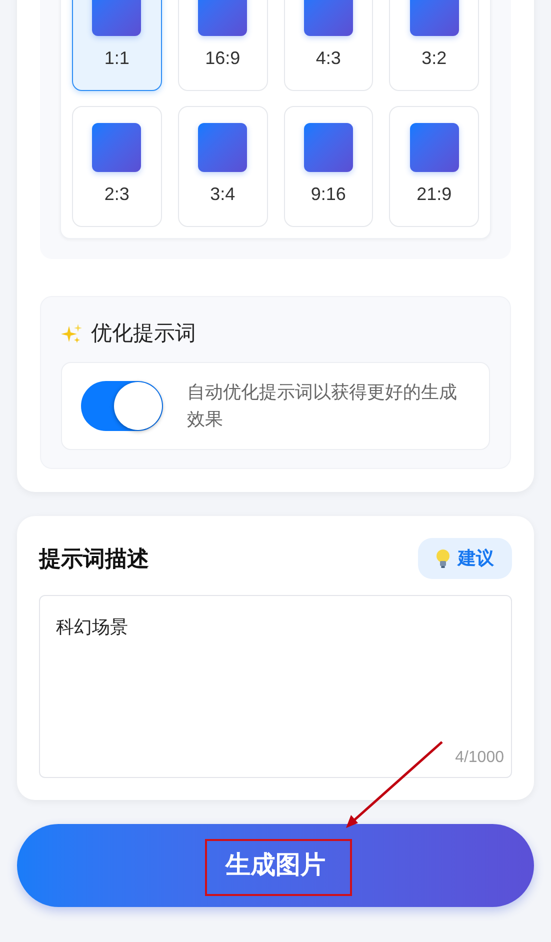 The image size is (551, 942). I want to click on ratio-label: 9:16, so click(328, 194).